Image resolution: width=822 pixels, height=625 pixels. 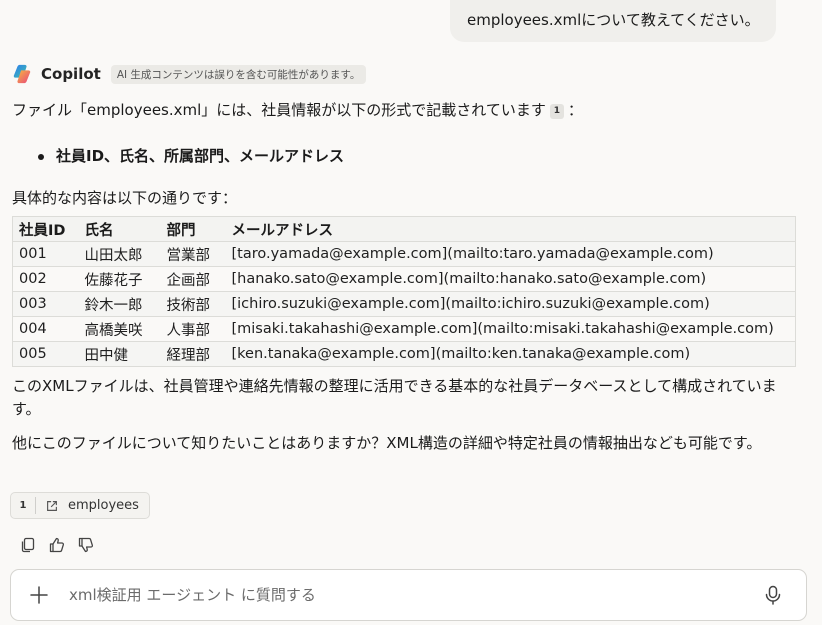 I want to click on user-message-bubble: employees.xmlについて教えてください。, so click(x=613, y=21).